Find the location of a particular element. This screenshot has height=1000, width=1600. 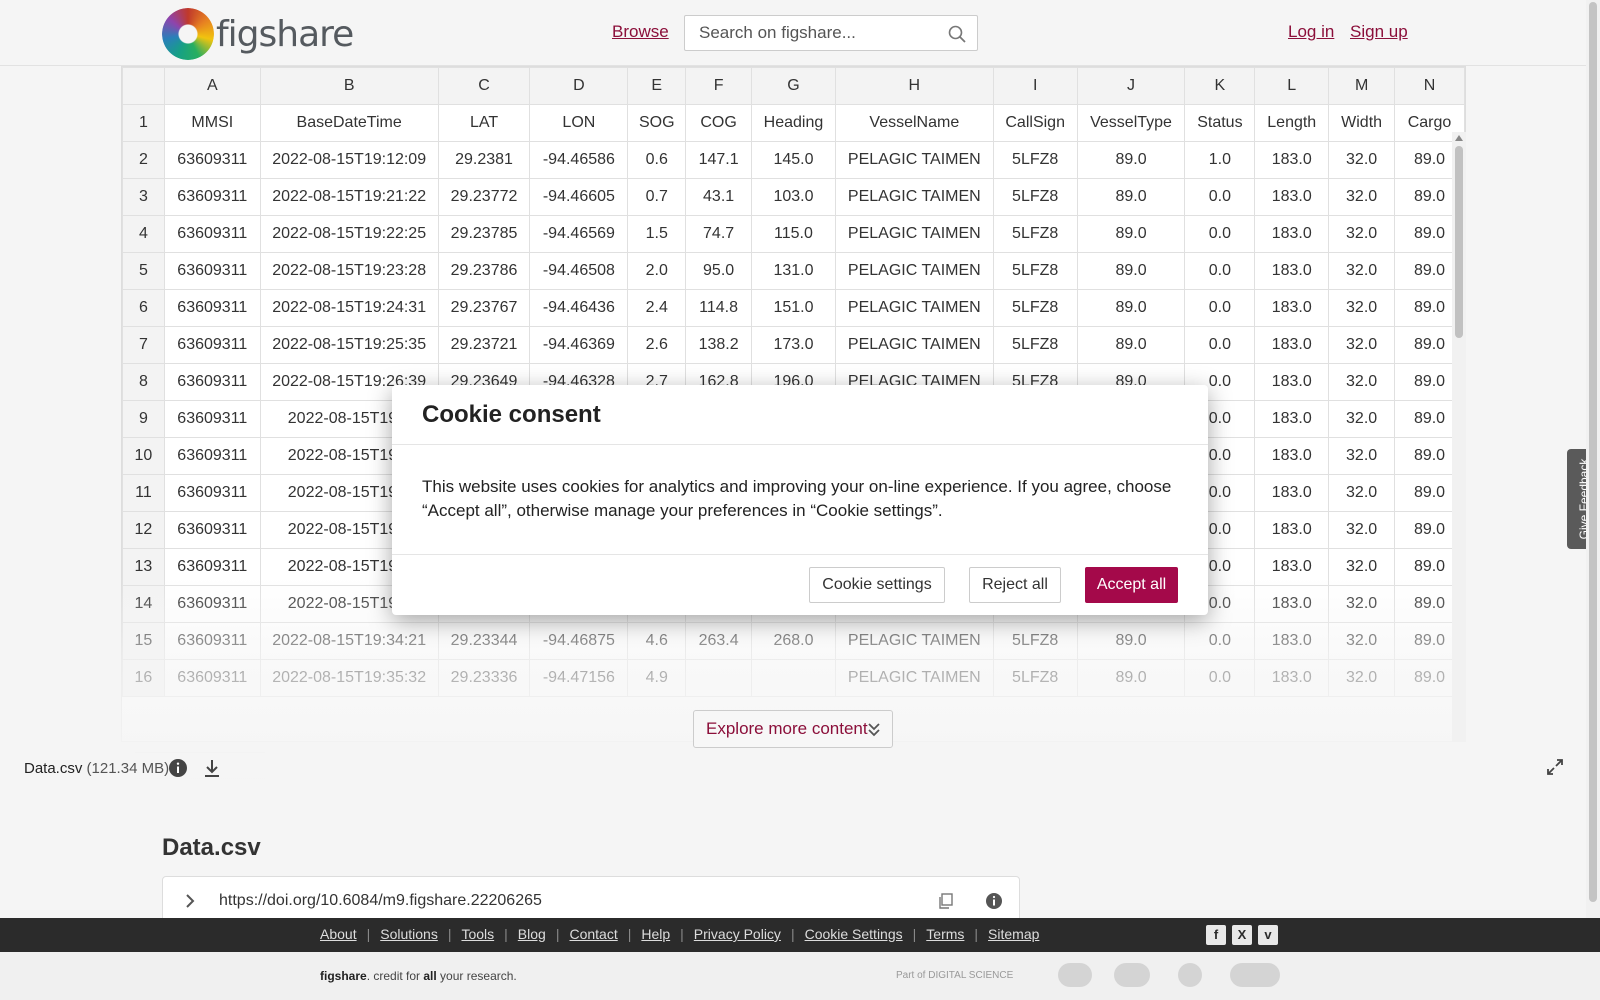

open-access-logo-icon is located at coordinates (1255, 975).